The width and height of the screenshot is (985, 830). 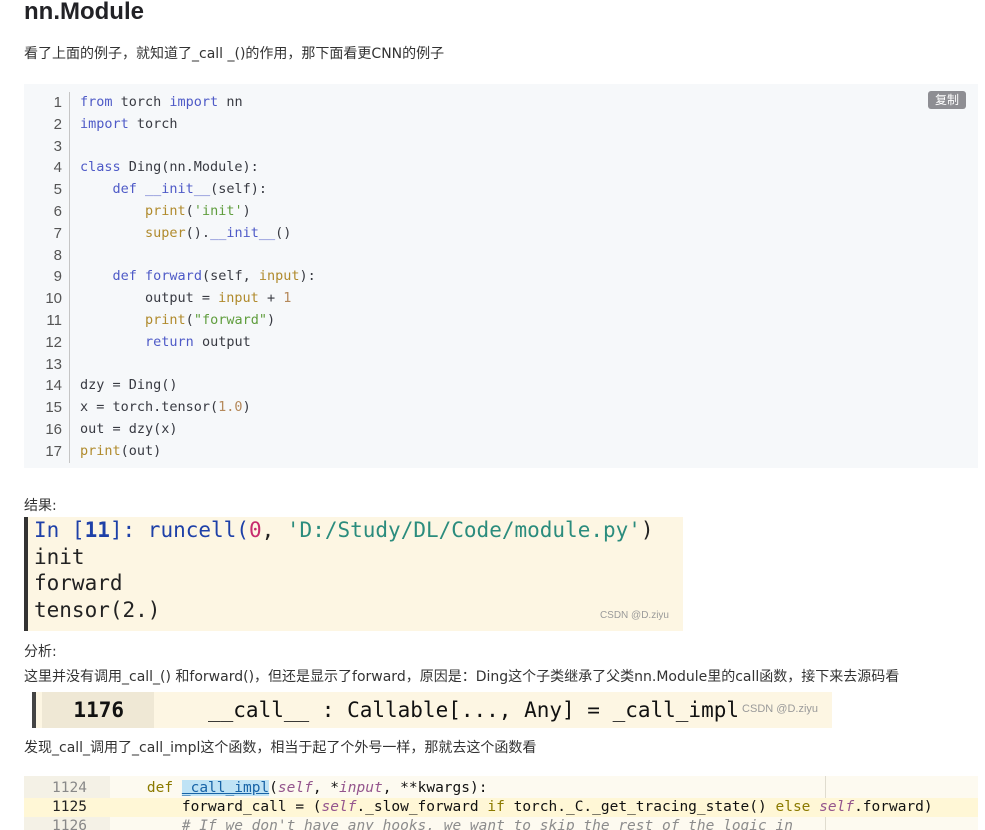 I want to click on code-line: 11 print("forward"), so click(x=170, y=320).